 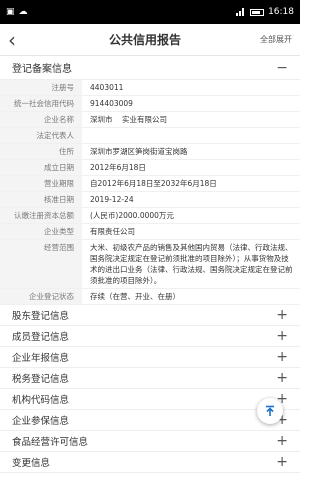 I want to click on info-row: 注册号 4403011, so click(x=150, y=88).